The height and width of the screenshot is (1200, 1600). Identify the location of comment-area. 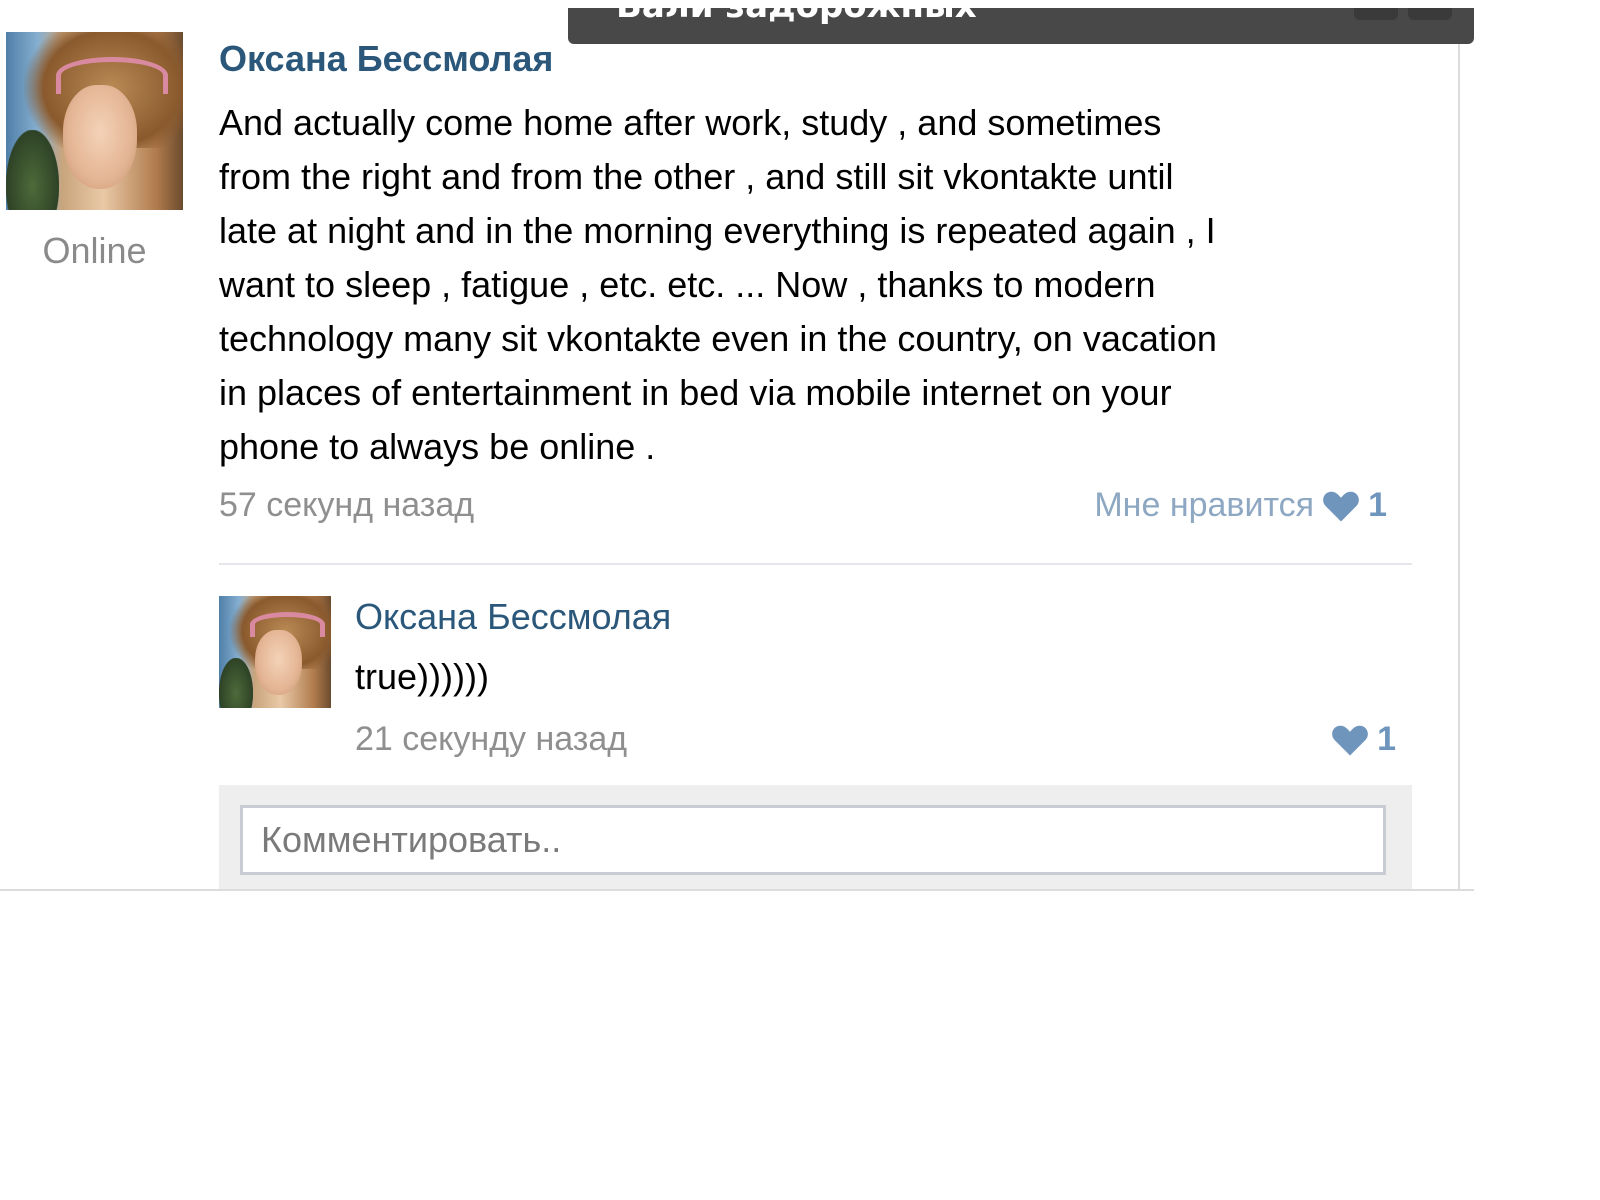
(815, 837).